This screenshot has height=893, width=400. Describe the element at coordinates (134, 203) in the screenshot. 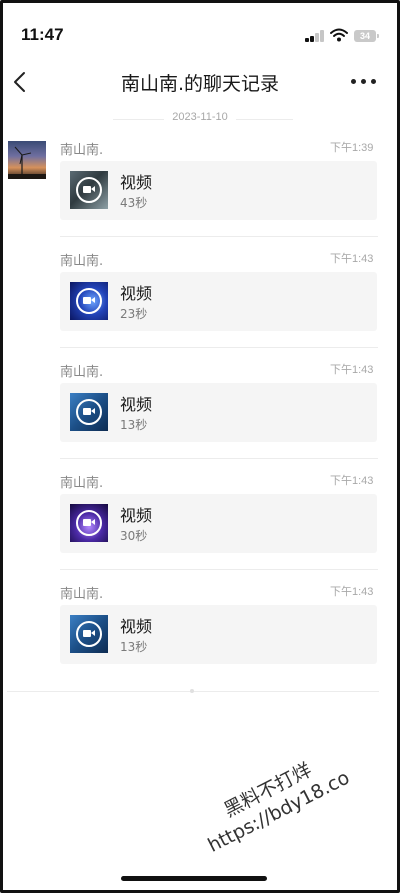

I see `video-duration: 43秒` at that location.